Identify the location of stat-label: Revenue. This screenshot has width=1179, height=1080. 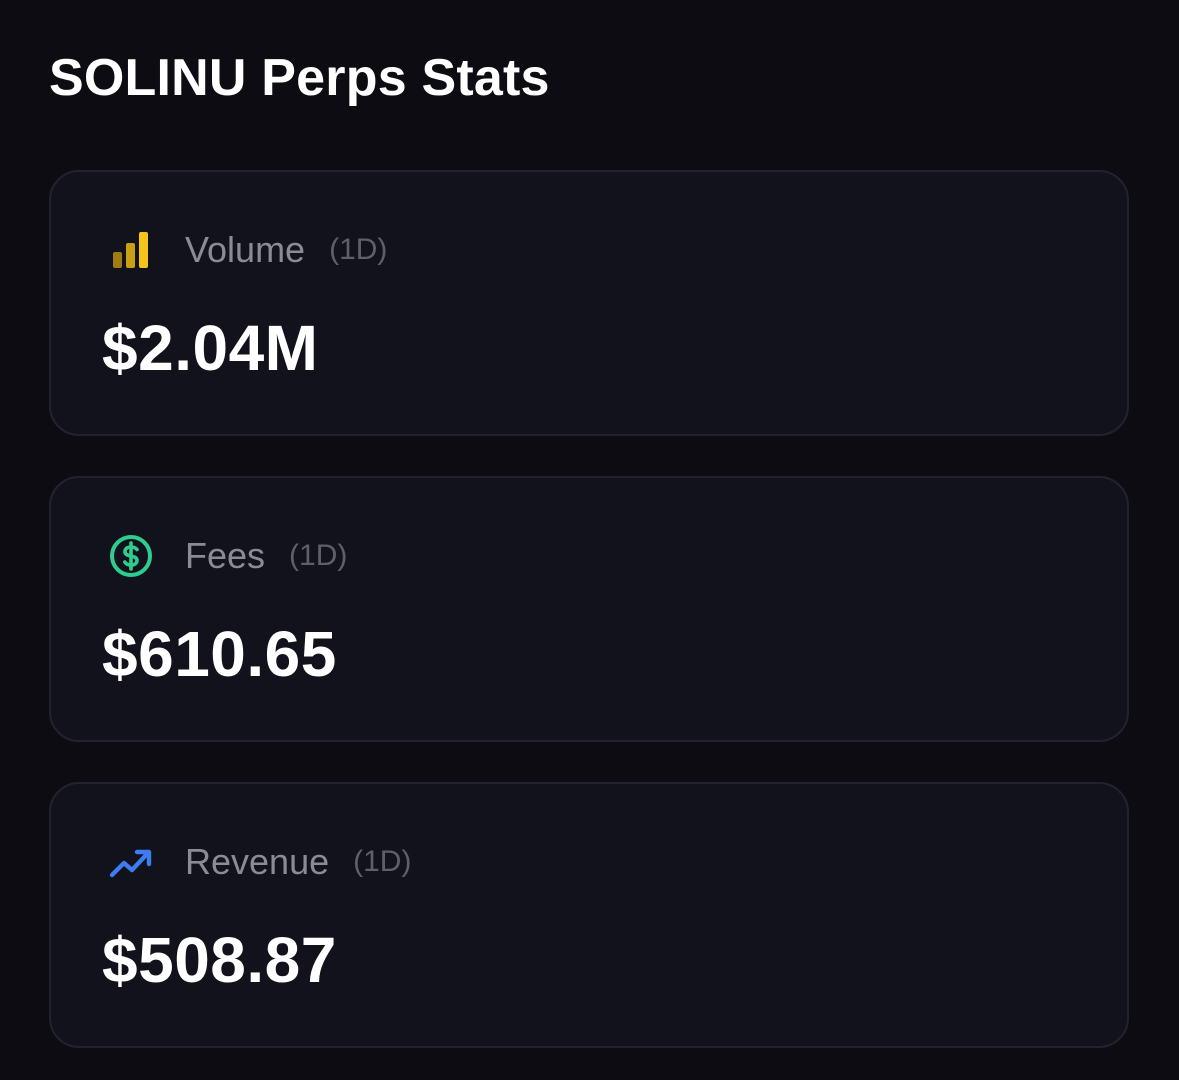
(257, 861).